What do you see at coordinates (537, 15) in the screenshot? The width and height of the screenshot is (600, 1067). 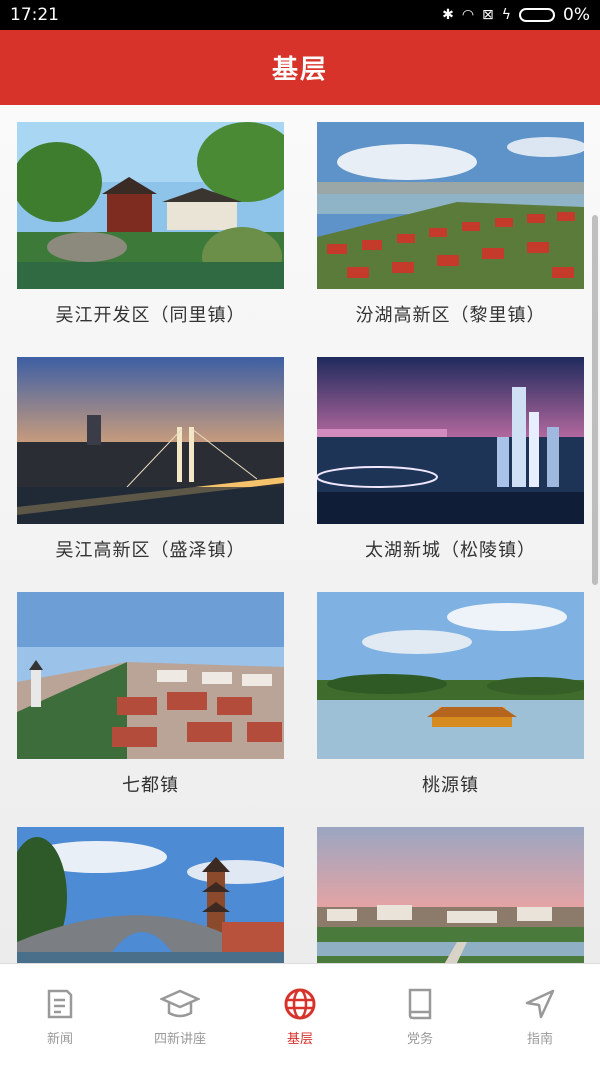 I see `battery-icon` at bounding box center [537, 15].